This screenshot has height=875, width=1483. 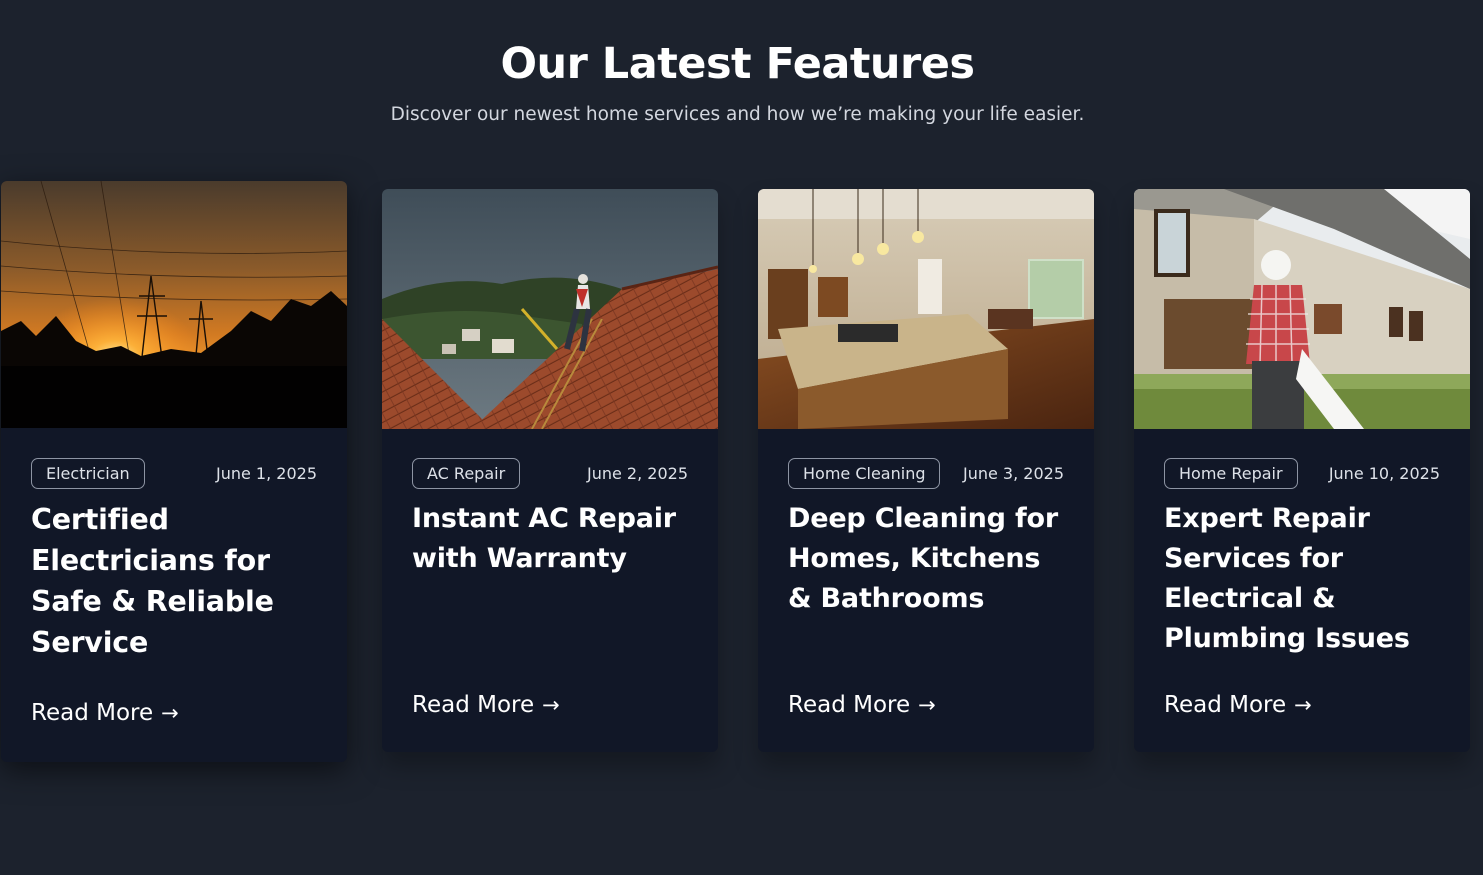 I want to click on card-title: Instant AC Repair with Warranty, so click(x=554, y=539).